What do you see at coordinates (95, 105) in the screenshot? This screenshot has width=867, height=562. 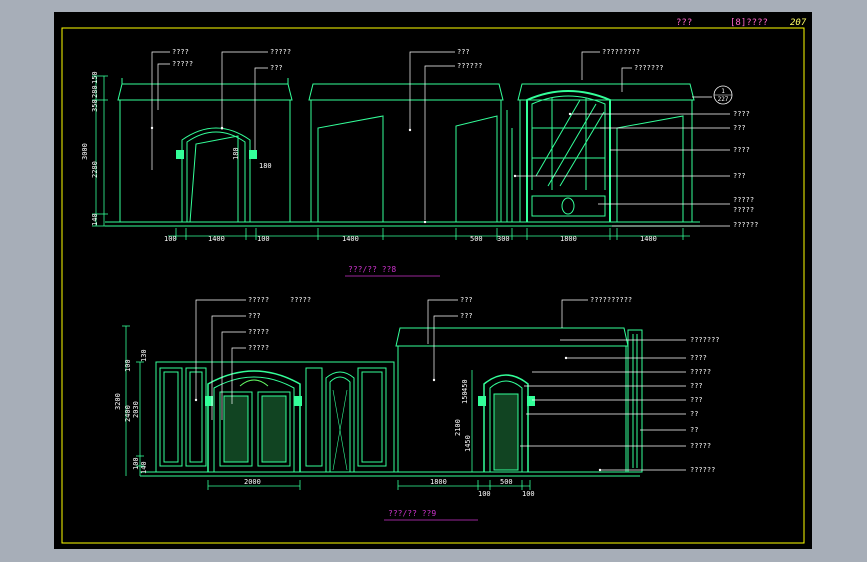 I see `dim-top-v2: 350` at bounding box center [95, 105].